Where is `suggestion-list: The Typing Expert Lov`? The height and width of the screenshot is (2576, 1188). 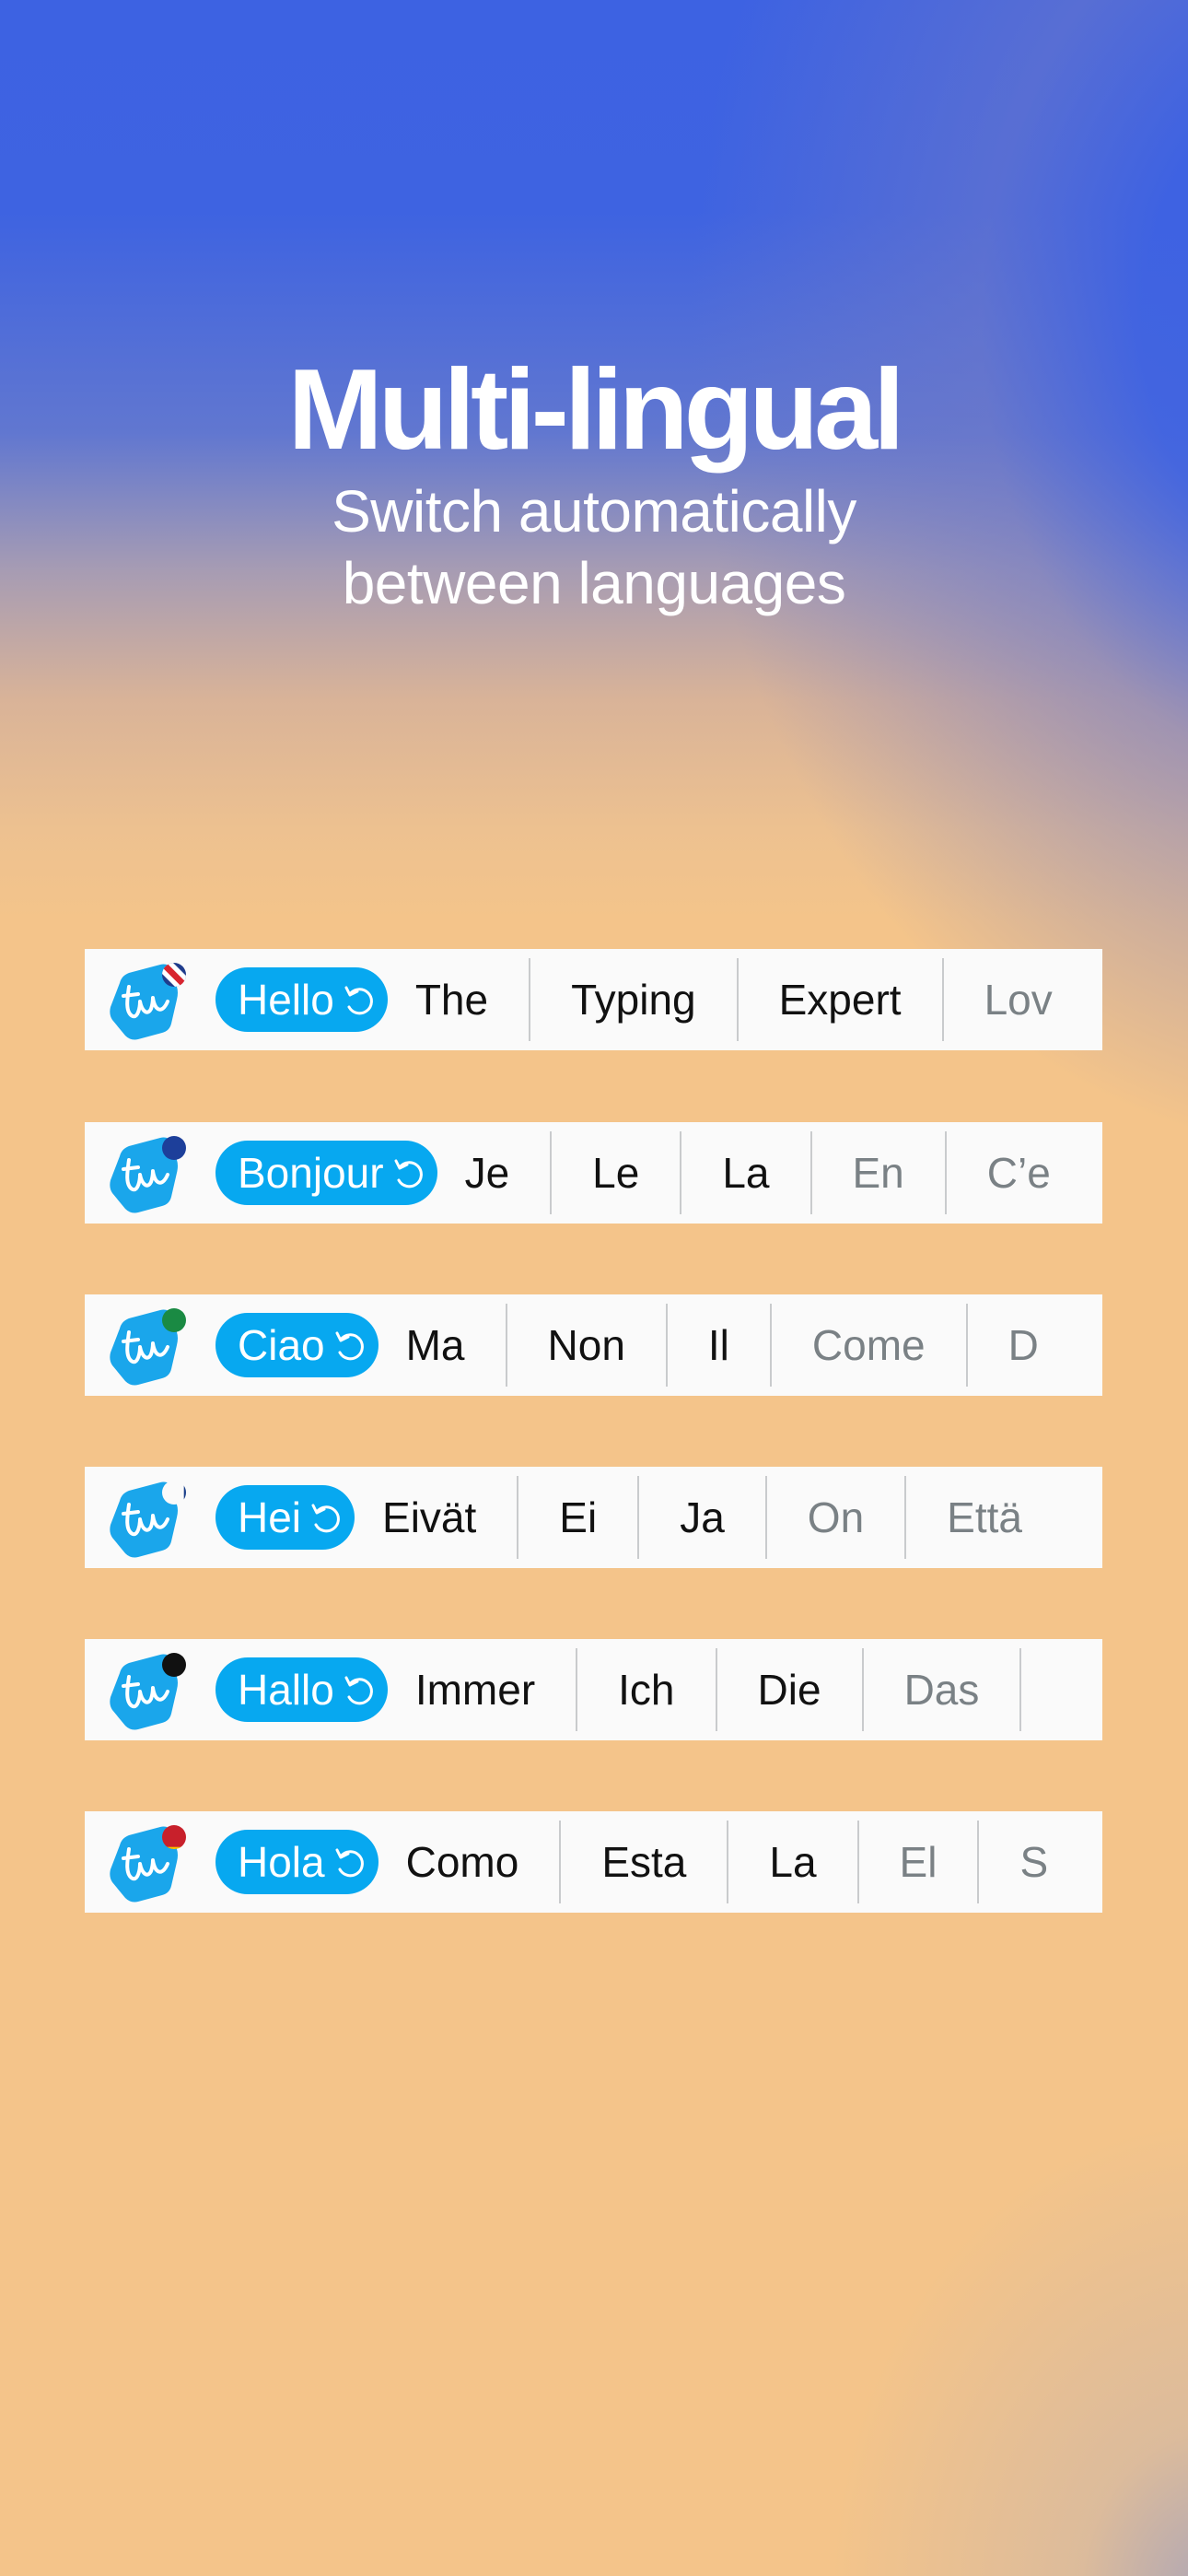 suggestion-list: The Typing Expert Lov is located at coordinates (740, 1000).